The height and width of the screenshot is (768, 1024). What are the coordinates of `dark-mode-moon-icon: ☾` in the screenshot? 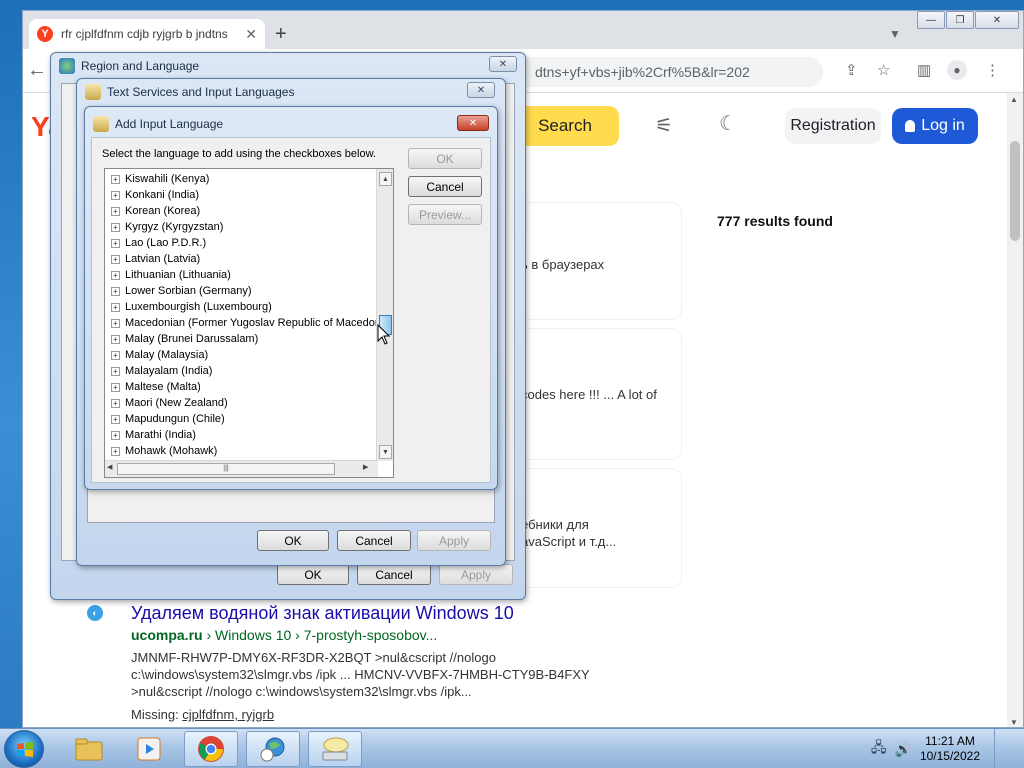 It's located at (728, 123).